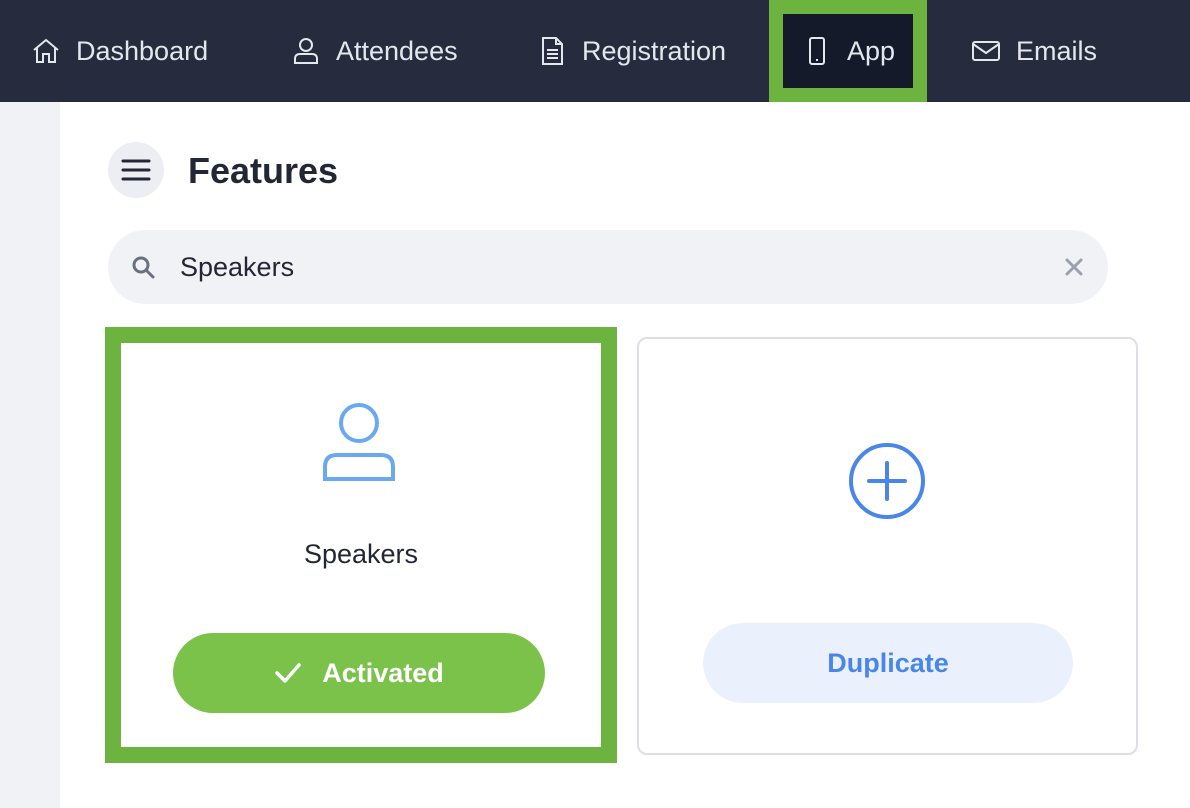  I want to click on home-icon, so click(46, 50).